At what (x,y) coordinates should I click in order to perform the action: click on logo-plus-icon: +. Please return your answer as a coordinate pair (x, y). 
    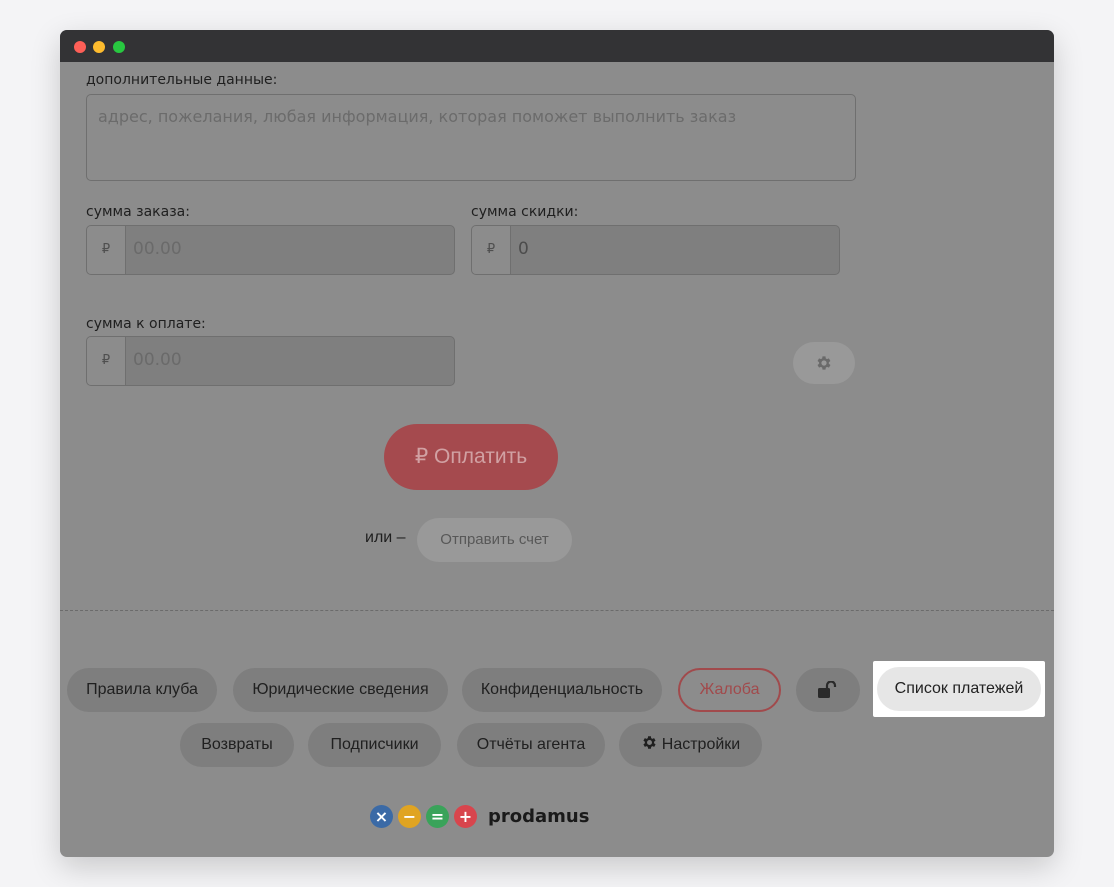
    Looking at the image, I should click on (465, 816).